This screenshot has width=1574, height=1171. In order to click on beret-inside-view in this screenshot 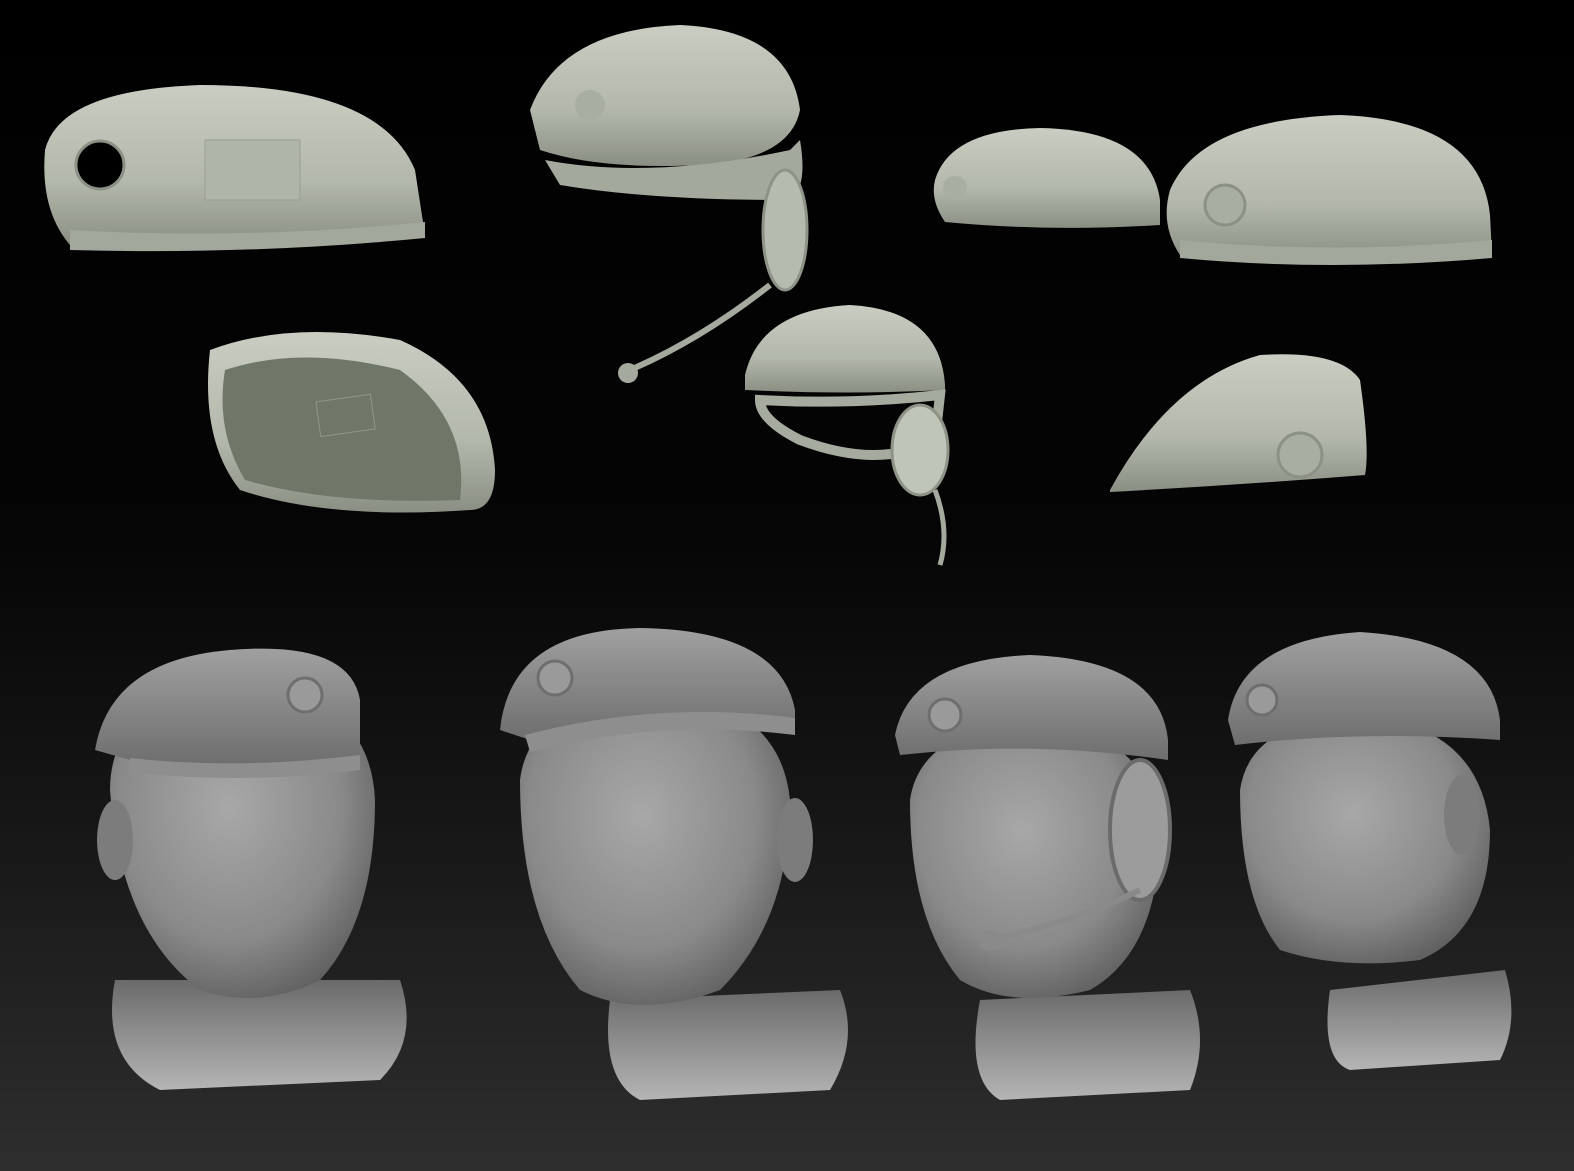, I will do `click(351, 422)`.